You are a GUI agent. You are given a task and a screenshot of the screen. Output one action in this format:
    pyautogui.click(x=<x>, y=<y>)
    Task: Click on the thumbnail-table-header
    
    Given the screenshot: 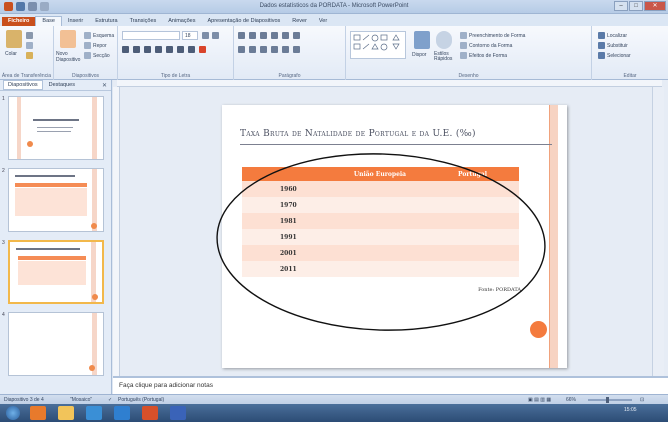 What is the action you would take?
    pyautogui.click(x=52, y=258)
    